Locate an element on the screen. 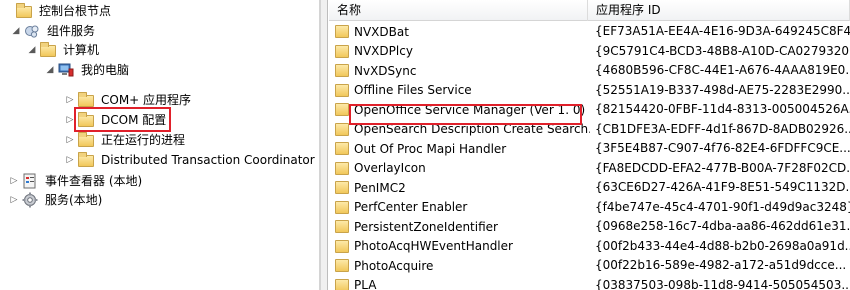  row-app-id: {f4be747e-45c4-4701-90f1-d49d9ac3248} is located at coordinates (722, 206).